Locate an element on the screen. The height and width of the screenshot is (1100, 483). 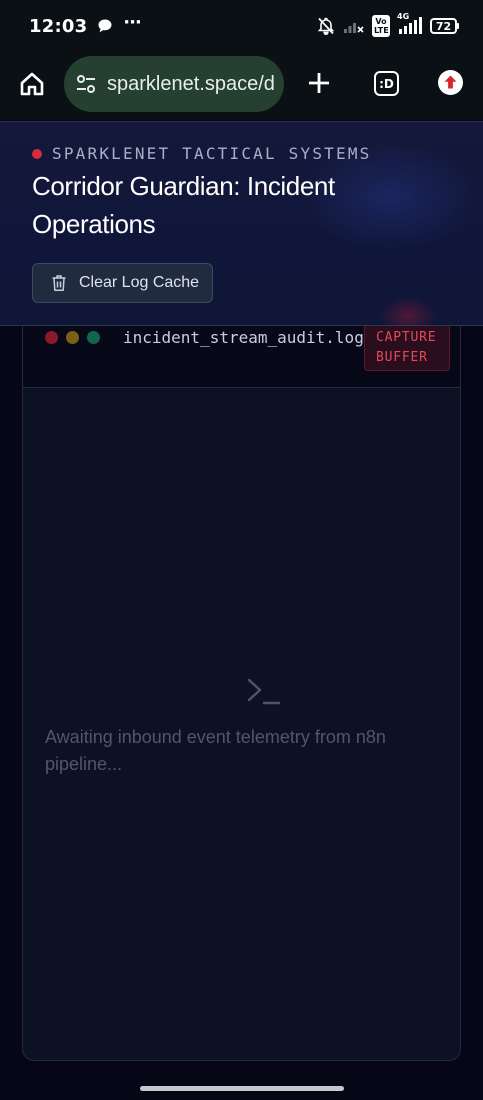
badge-line-2: BUFFER is located at coordinates (402, 357).